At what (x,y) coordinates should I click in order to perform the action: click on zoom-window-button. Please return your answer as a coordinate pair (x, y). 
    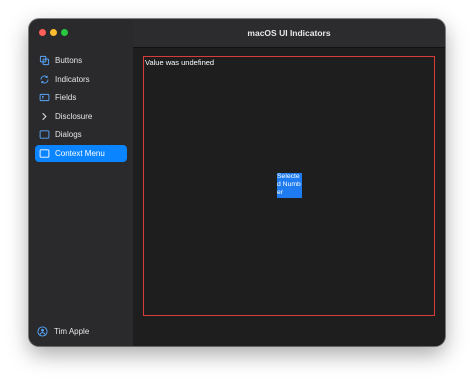
    Looking at the image, I should click on (64, 32).